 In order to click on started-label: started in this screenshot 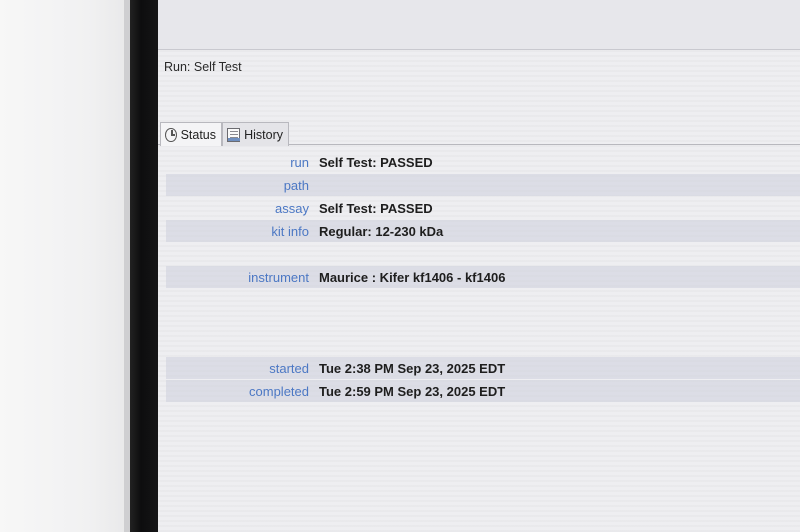, I will do `click(289, 368)`.